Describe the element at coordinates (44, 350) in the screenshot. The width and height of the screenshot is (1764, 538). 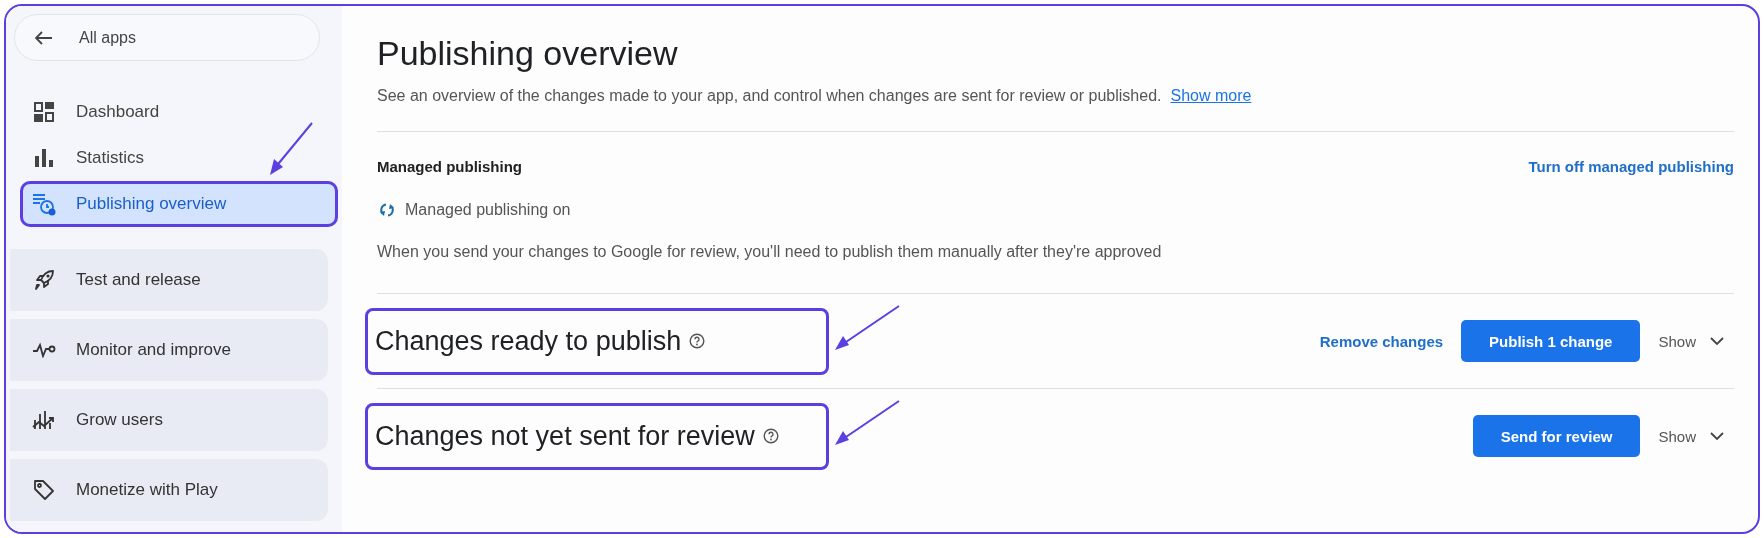
I see `pulse-icon` at that location.